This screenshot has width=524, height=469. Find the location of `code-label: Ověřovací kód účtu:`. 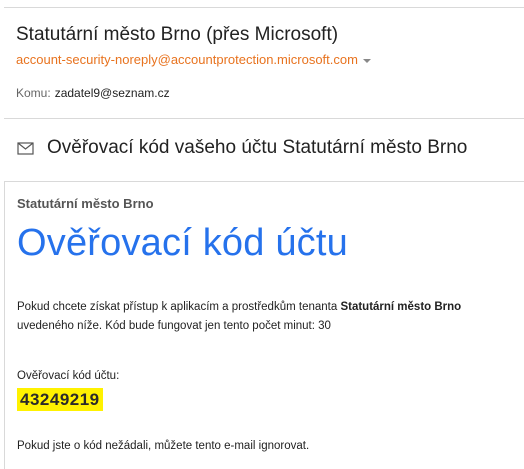

code-label: Ověřovací kód účtu: is located at coordinates (68, 376).